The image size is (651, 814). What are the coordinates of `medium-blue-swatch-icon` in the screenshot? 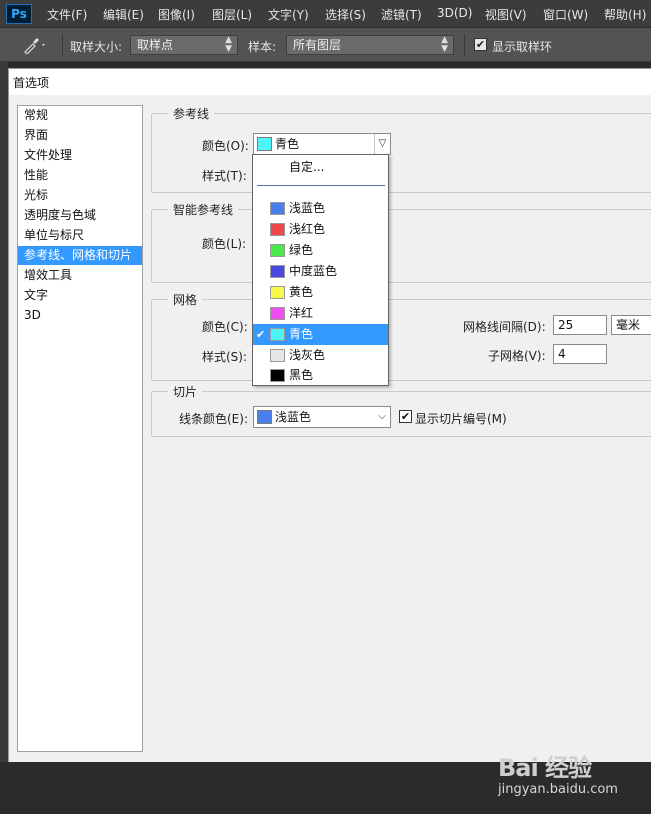 It's located at (277, 271).